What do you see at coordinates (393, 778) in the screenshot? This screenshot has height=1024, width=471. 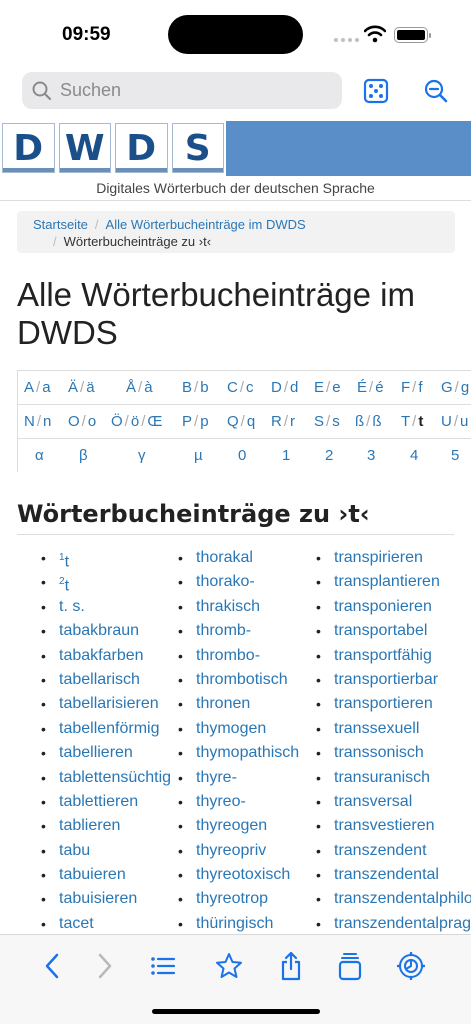 I see `entry-link: transuranisch` at bounding box center [393, 778].